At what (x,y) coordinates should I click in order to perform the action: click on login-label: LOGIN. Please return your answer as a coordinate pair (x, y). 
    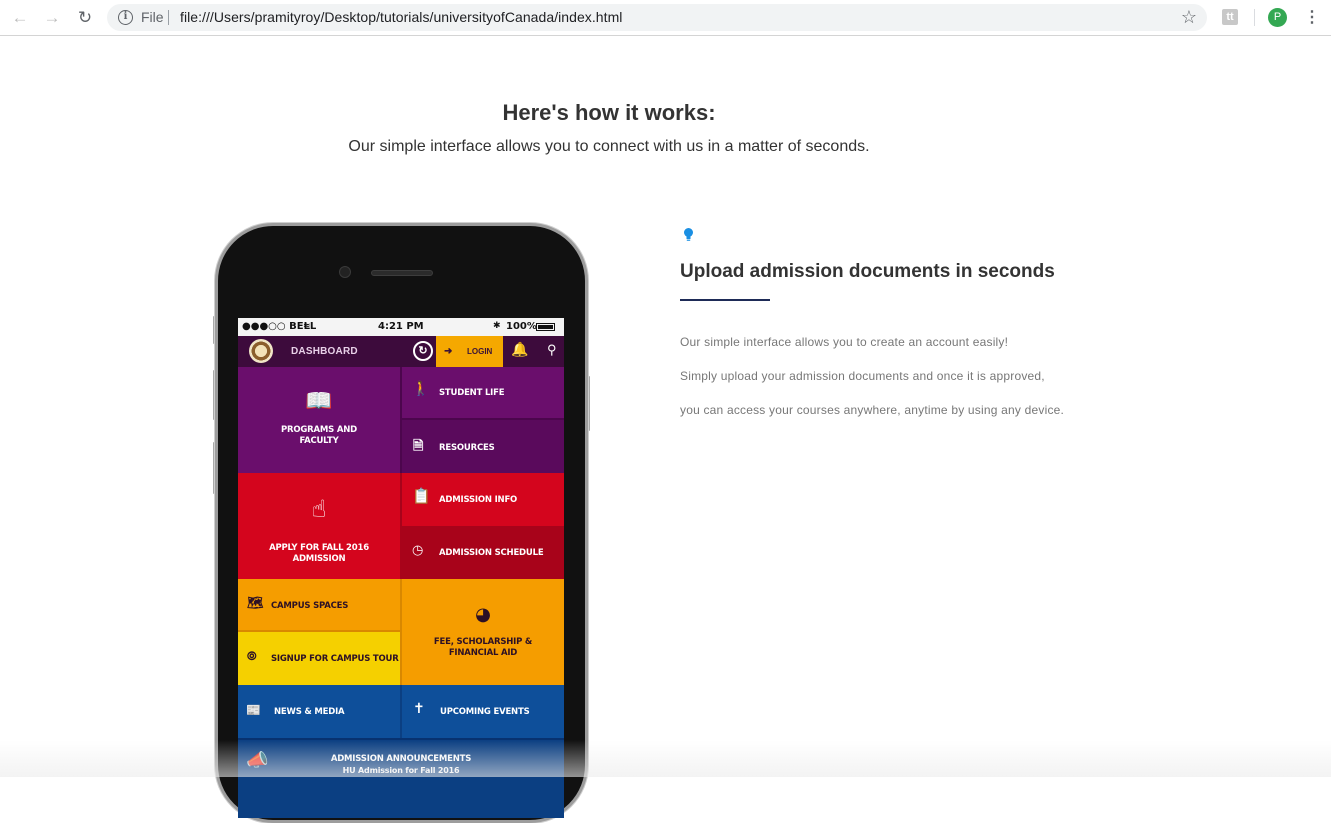
    Looking at the image, I should click on (480, 351).